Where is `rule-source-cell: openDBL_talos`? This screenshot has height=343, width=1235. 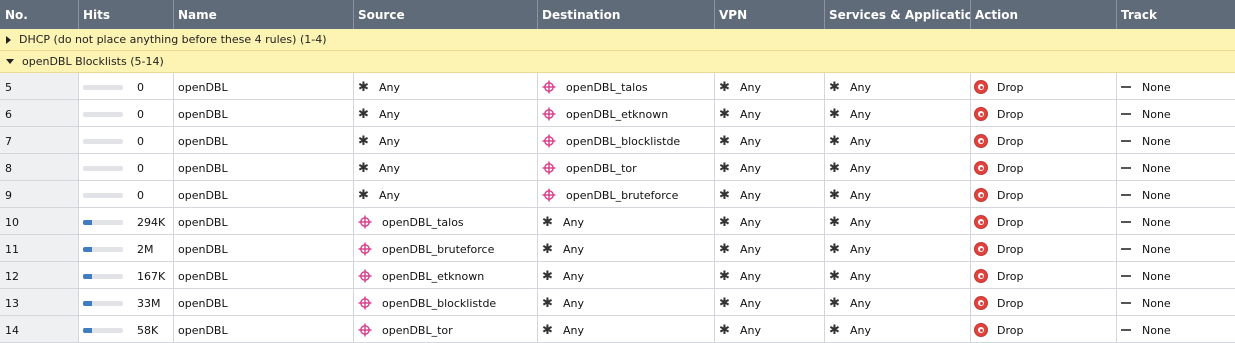
rule-source-cell: openDBL_talos is located at coordinates (446, 221).